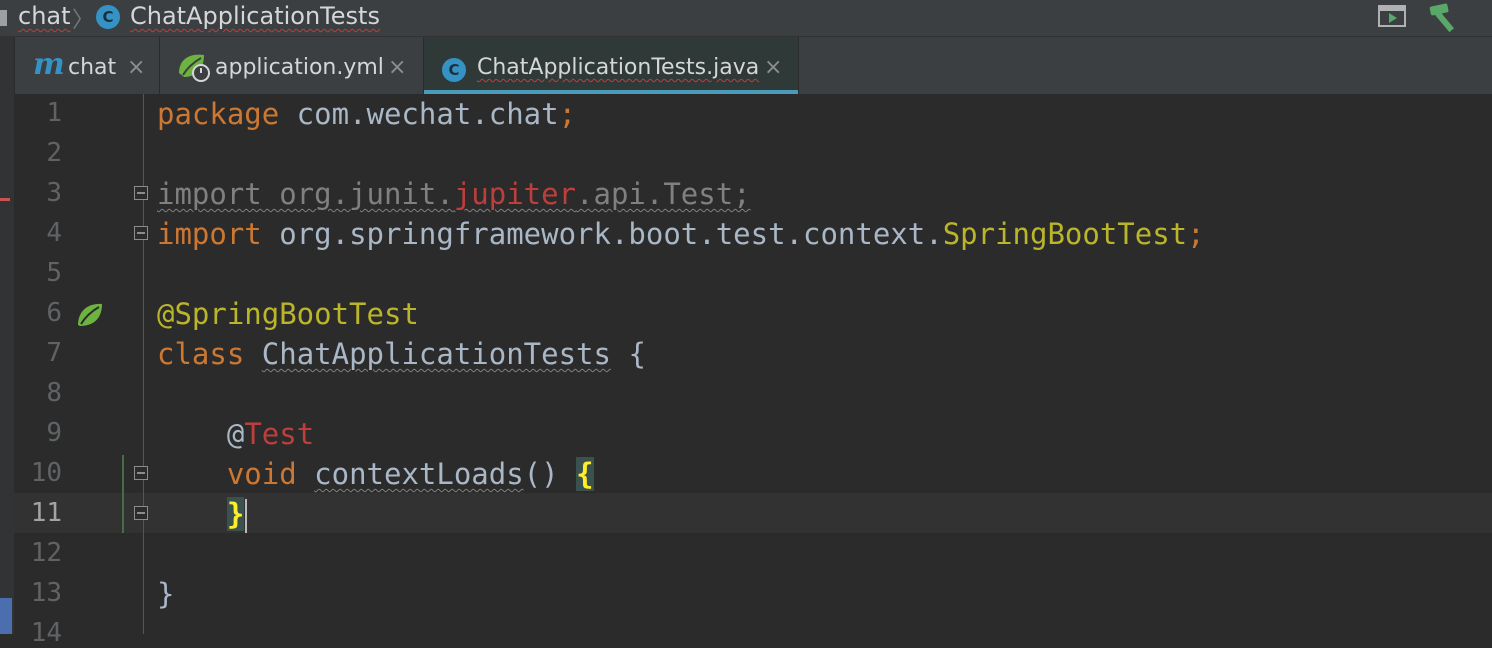  Describe the element at coordinates (46, 633) in the screenshot. I see `line-number: 14` at that location.